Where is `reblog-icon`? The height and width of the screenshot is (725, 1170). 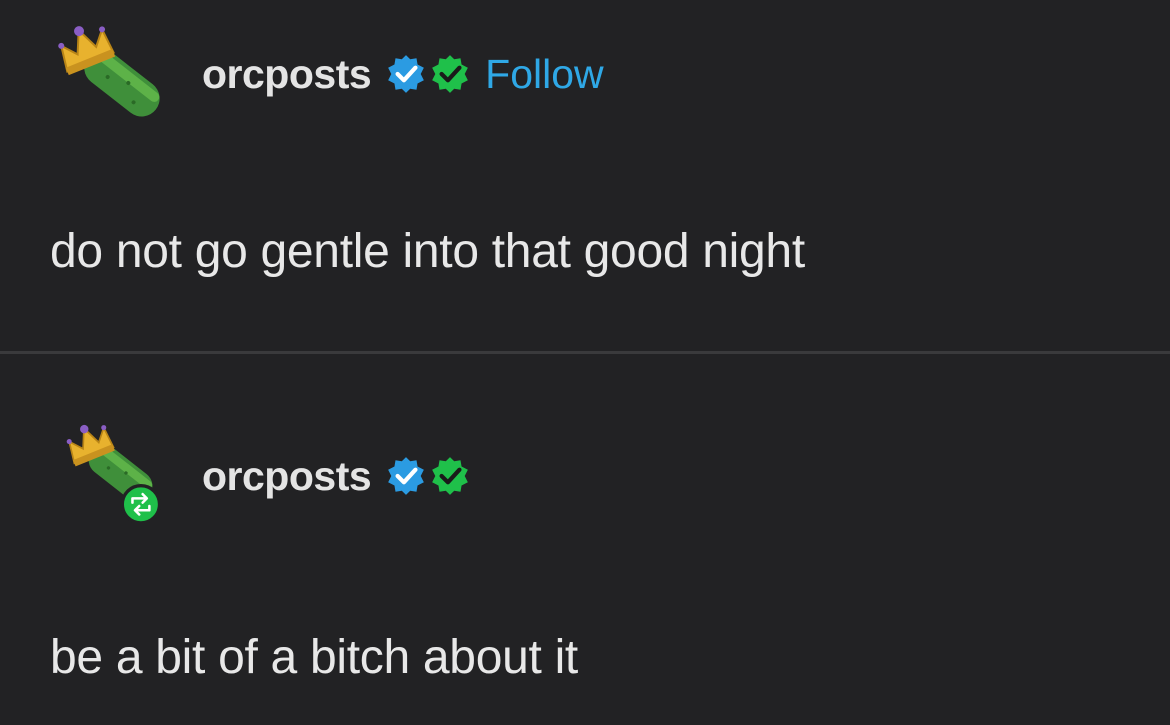
reblog-icon is located at coordinates (141, 504).